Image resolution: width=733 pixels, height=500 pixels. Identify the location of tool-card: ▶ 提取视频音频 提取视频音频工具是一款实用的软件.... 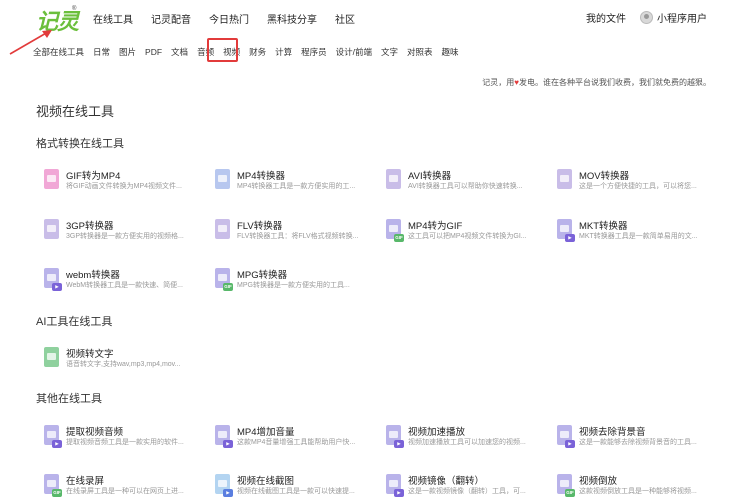
(116, 440).